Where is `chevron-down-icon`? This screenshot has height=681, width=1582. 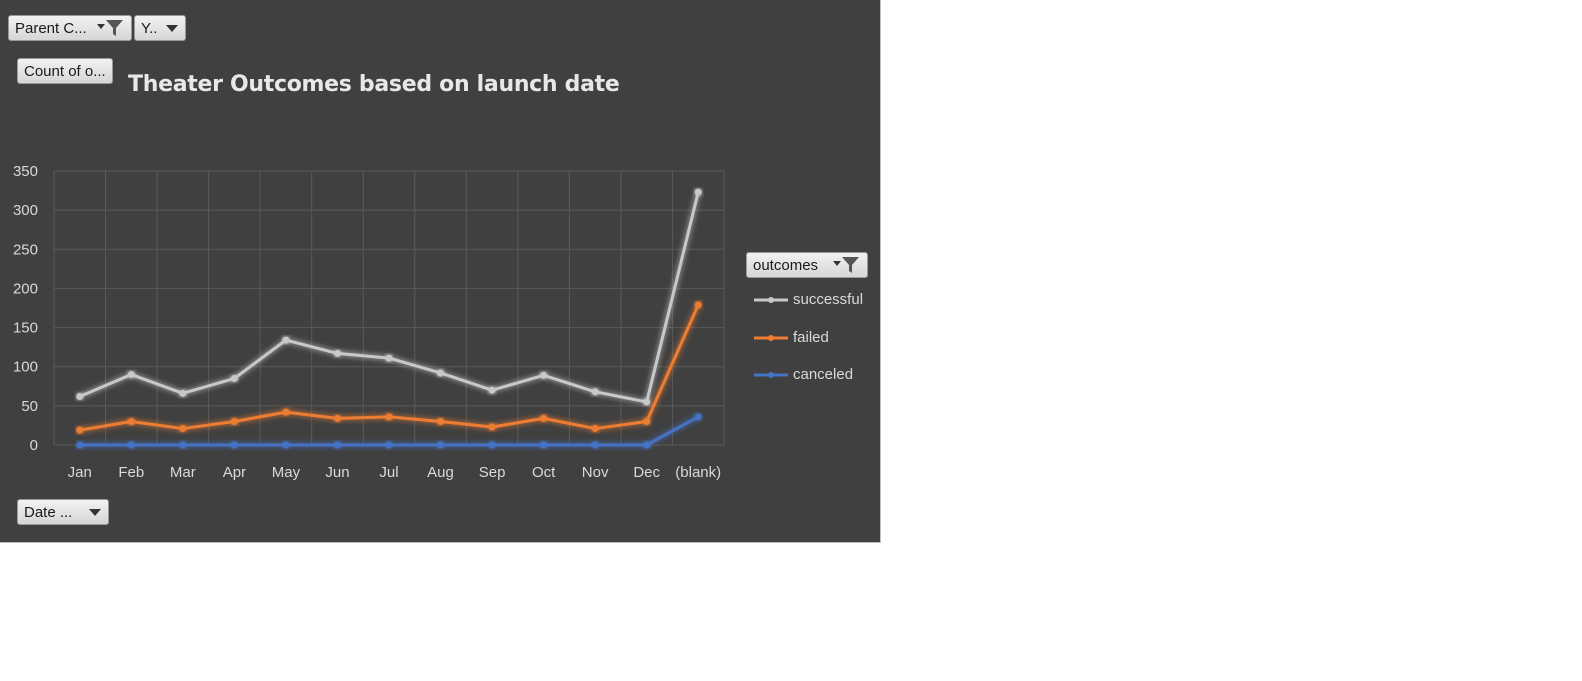 chevron-down-icon is located at coordinates (95, 512).